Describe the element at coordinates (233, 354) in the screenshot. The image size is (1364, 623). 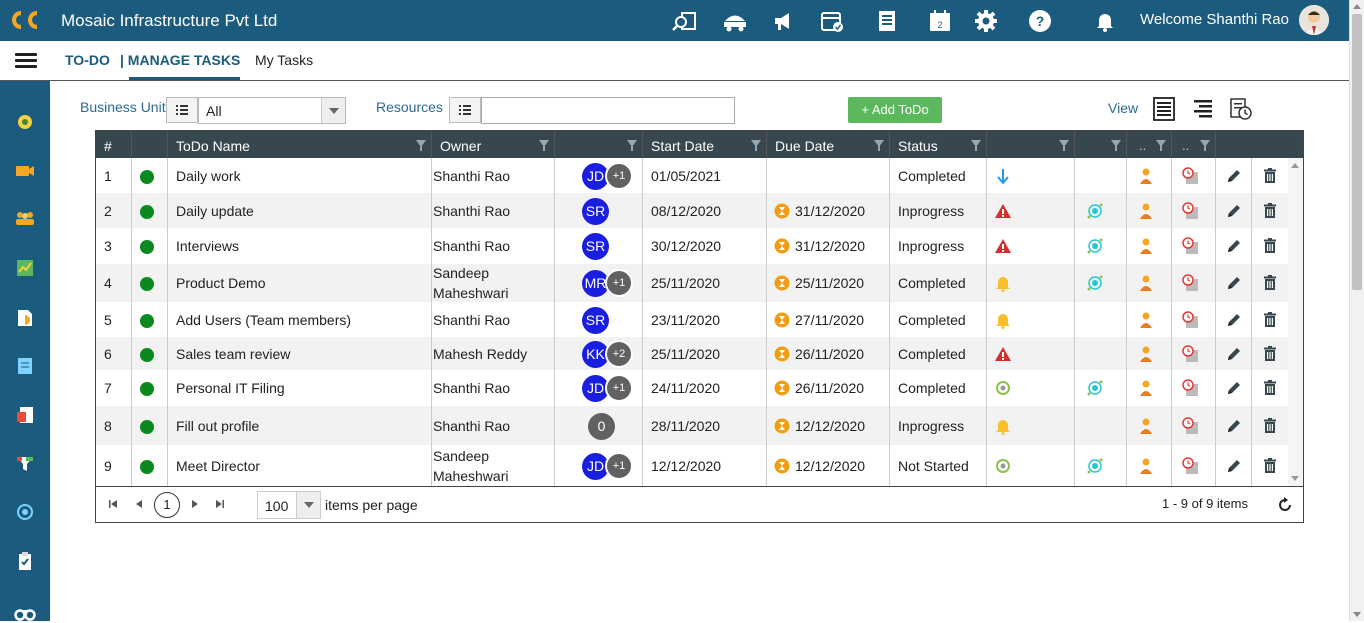
I see `todo-name: Sales team review` at that location.